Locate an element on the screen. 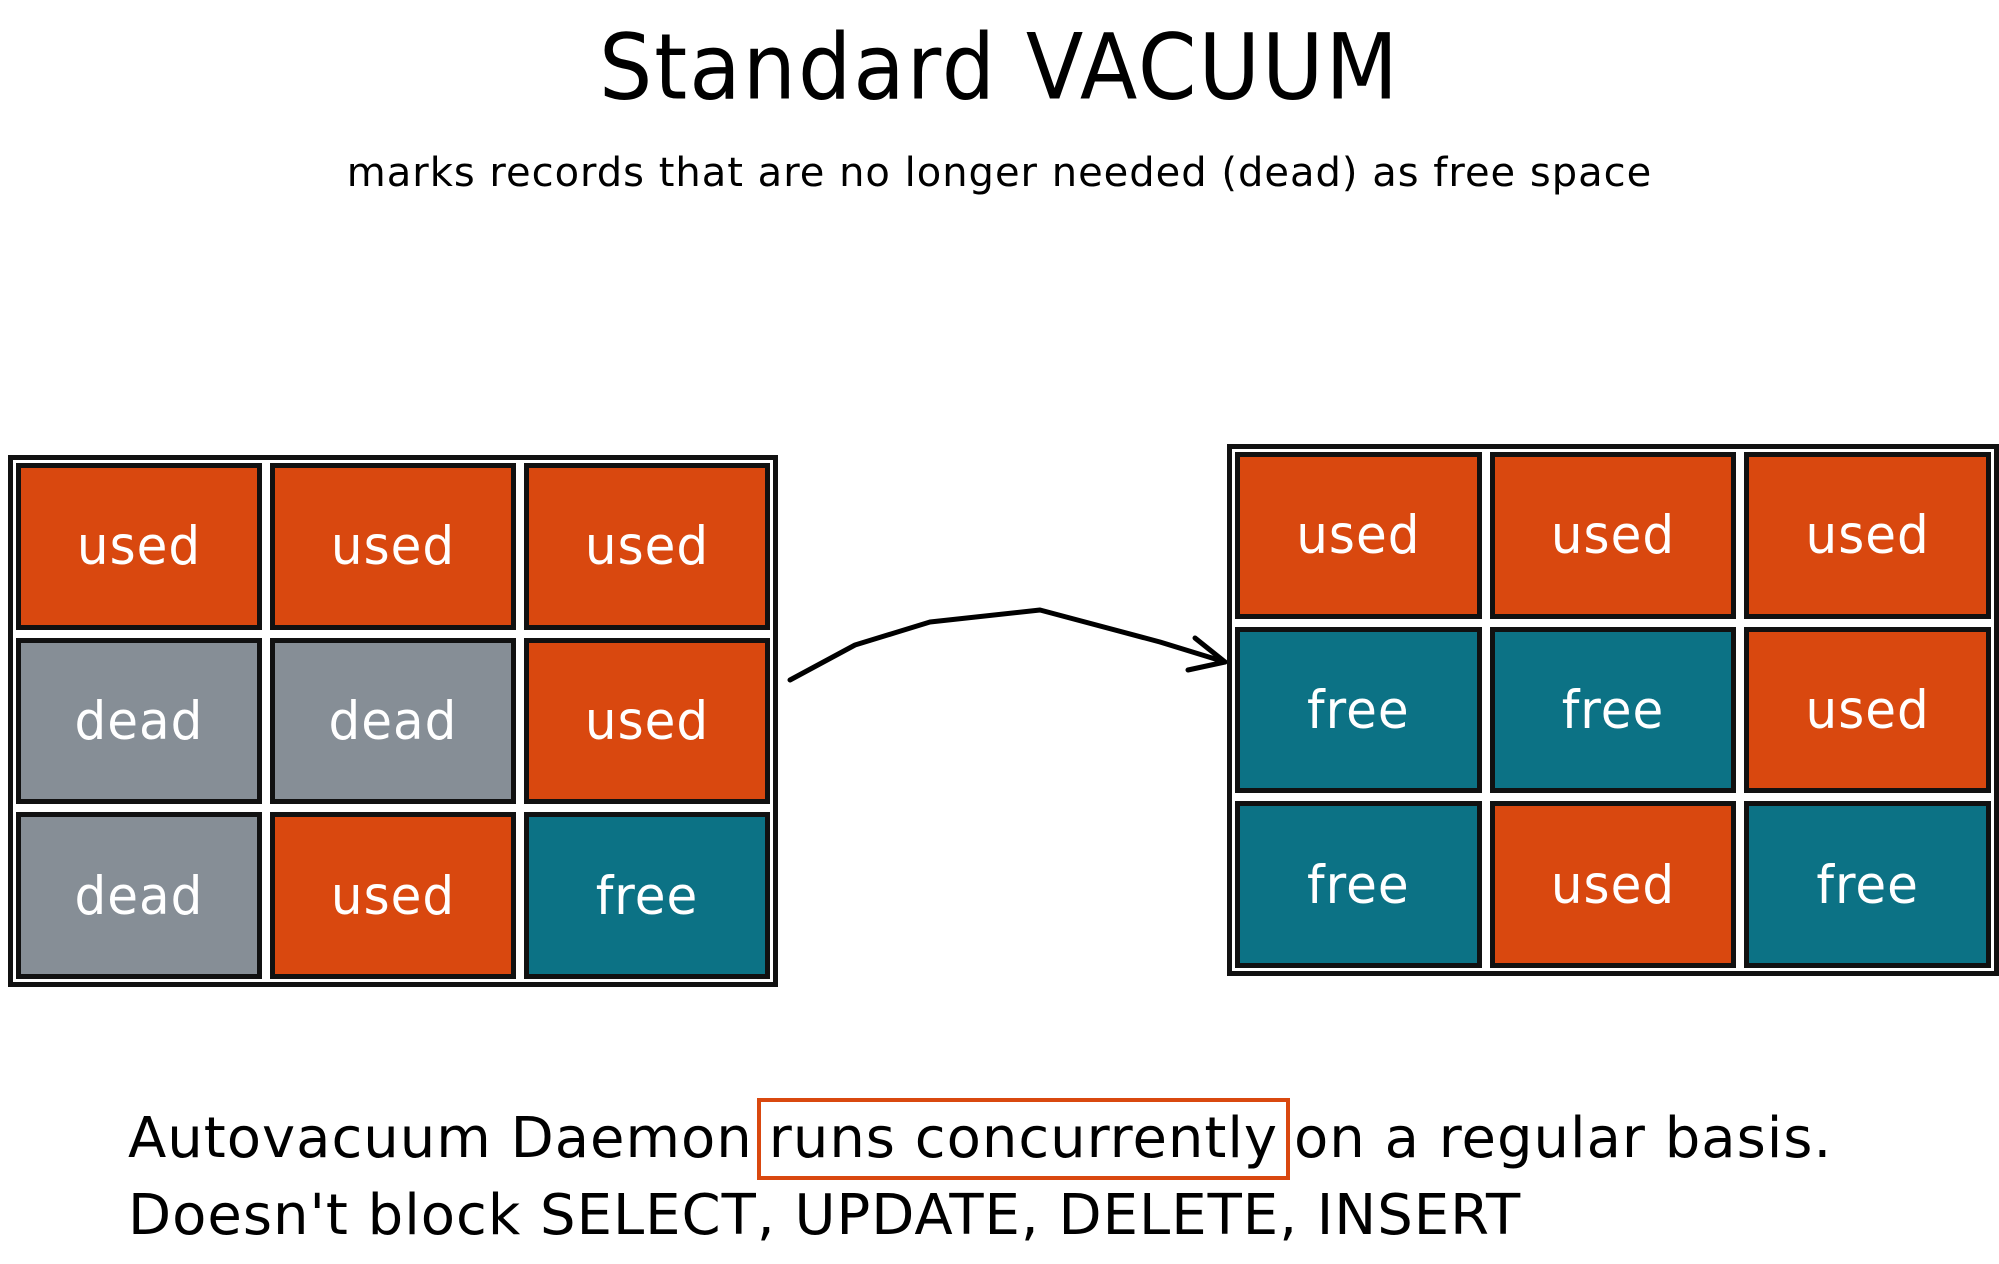 The width and height of the screenshot is (1999, 1264). footer-line-1-prefix: Autovacuum Daemon is located at coordinates (440, 1138).